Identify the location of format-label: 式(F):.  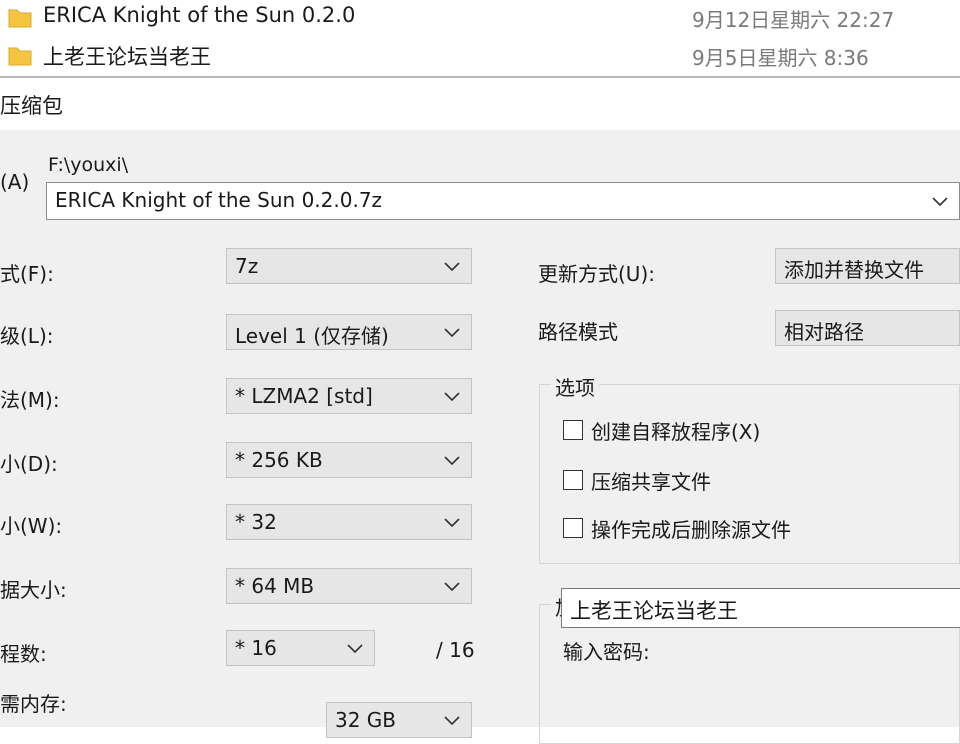
(27, 274).